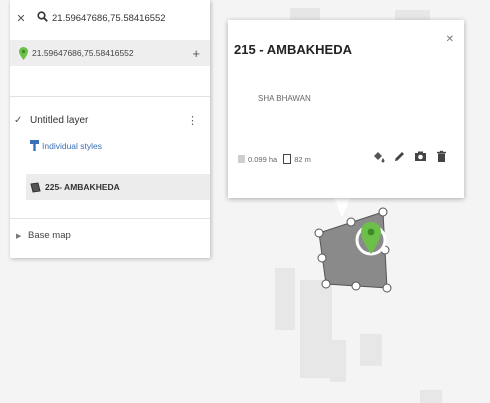  What do you see at coordinates (241, 159) in the screenshot?
I see `area-icon` at bounding box center [241, 159].